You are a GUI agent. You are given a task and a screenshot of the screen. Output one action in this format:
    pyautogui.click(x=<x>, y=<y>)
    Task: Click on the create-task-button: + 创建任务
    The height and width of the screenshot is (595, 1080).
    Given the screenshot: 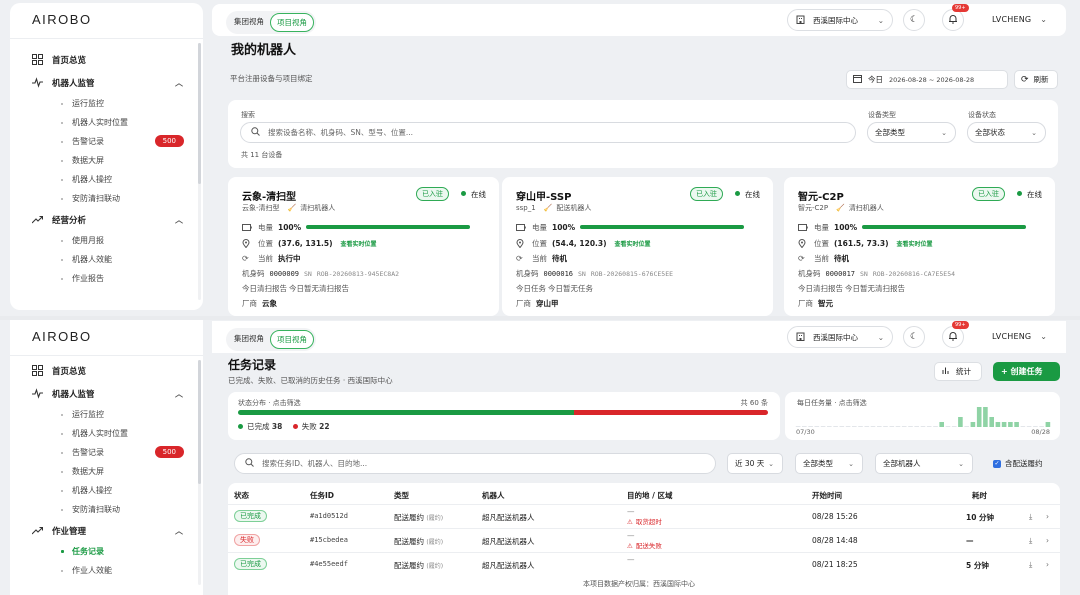 What is the action you would take?
    pyautogui.click(x=1026, y=371)
    